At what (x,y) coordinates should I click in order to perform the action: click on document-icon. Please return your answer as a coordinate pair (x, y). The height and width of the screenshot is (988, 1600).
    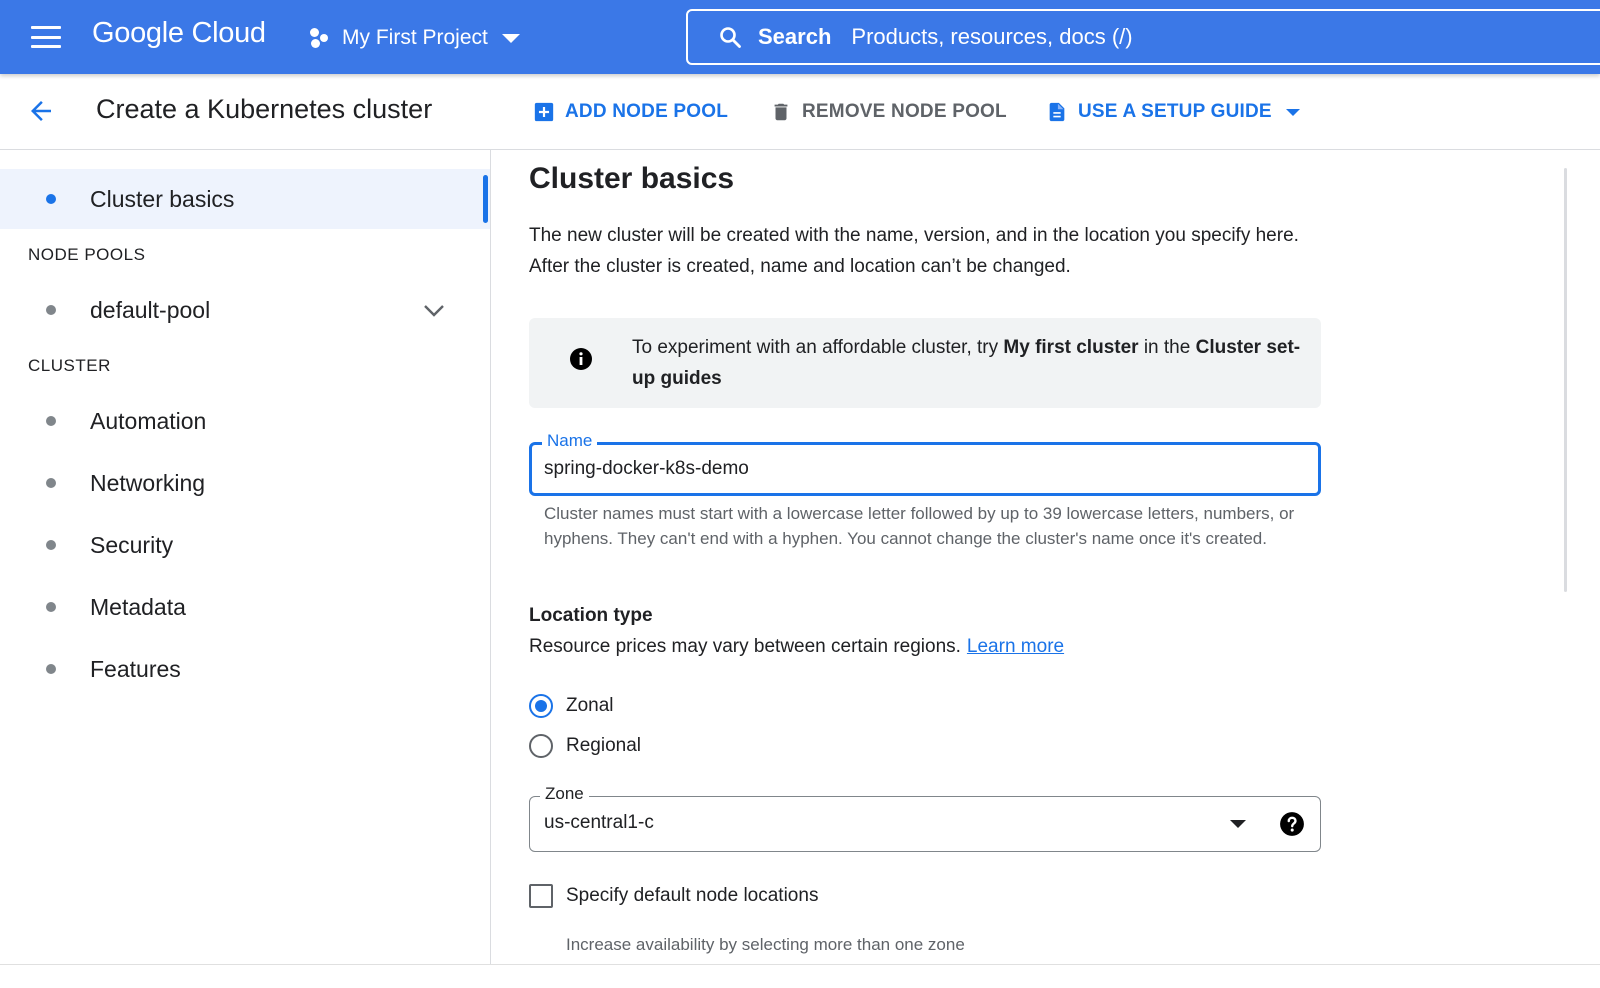
    Looking at the image, I should click on (1057, 112).